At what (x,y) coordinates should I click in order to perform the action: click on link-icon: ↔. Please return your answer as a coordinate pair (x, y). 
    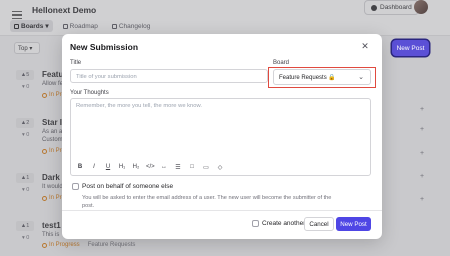
    Looking at the image, I should click on (164, 167).